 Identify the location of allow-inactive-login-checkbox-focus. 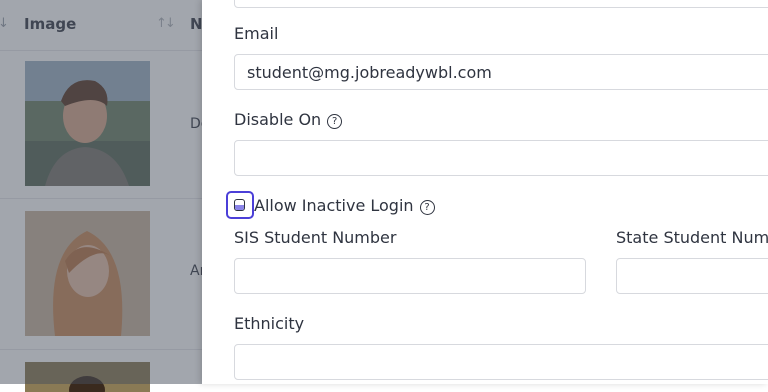
(240, 205).